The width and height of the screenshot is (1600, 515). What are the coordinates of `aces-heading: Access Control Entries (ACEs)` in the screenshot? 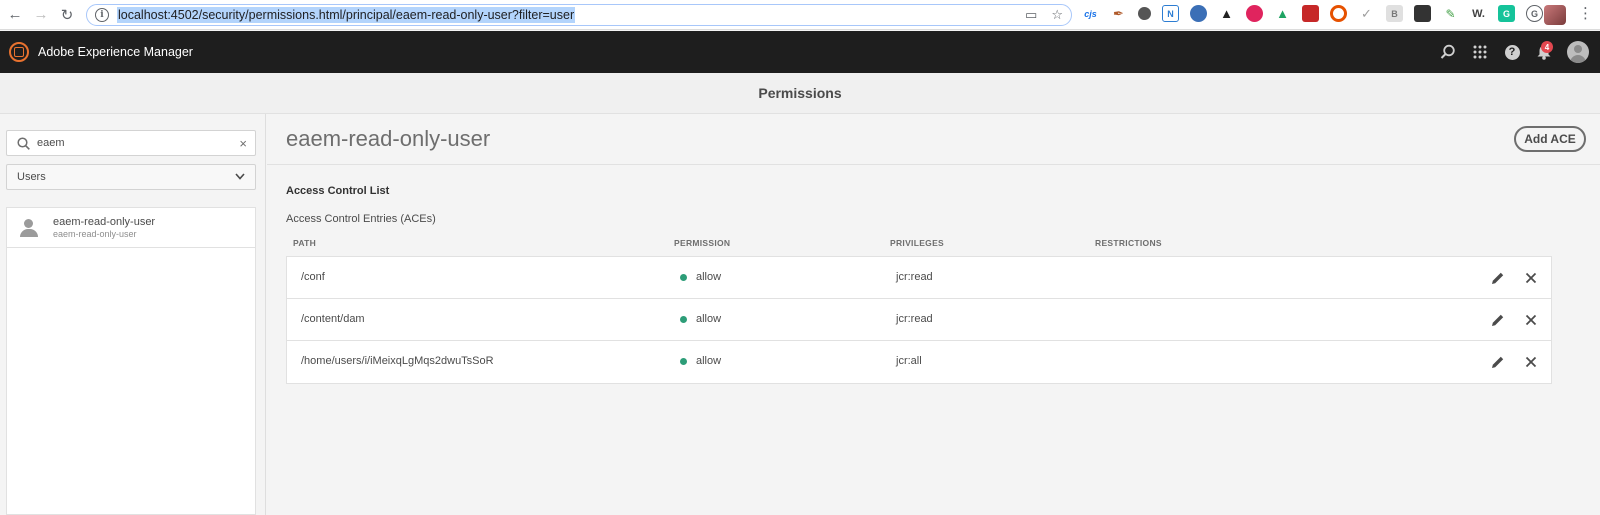 It's located at (361, 219).